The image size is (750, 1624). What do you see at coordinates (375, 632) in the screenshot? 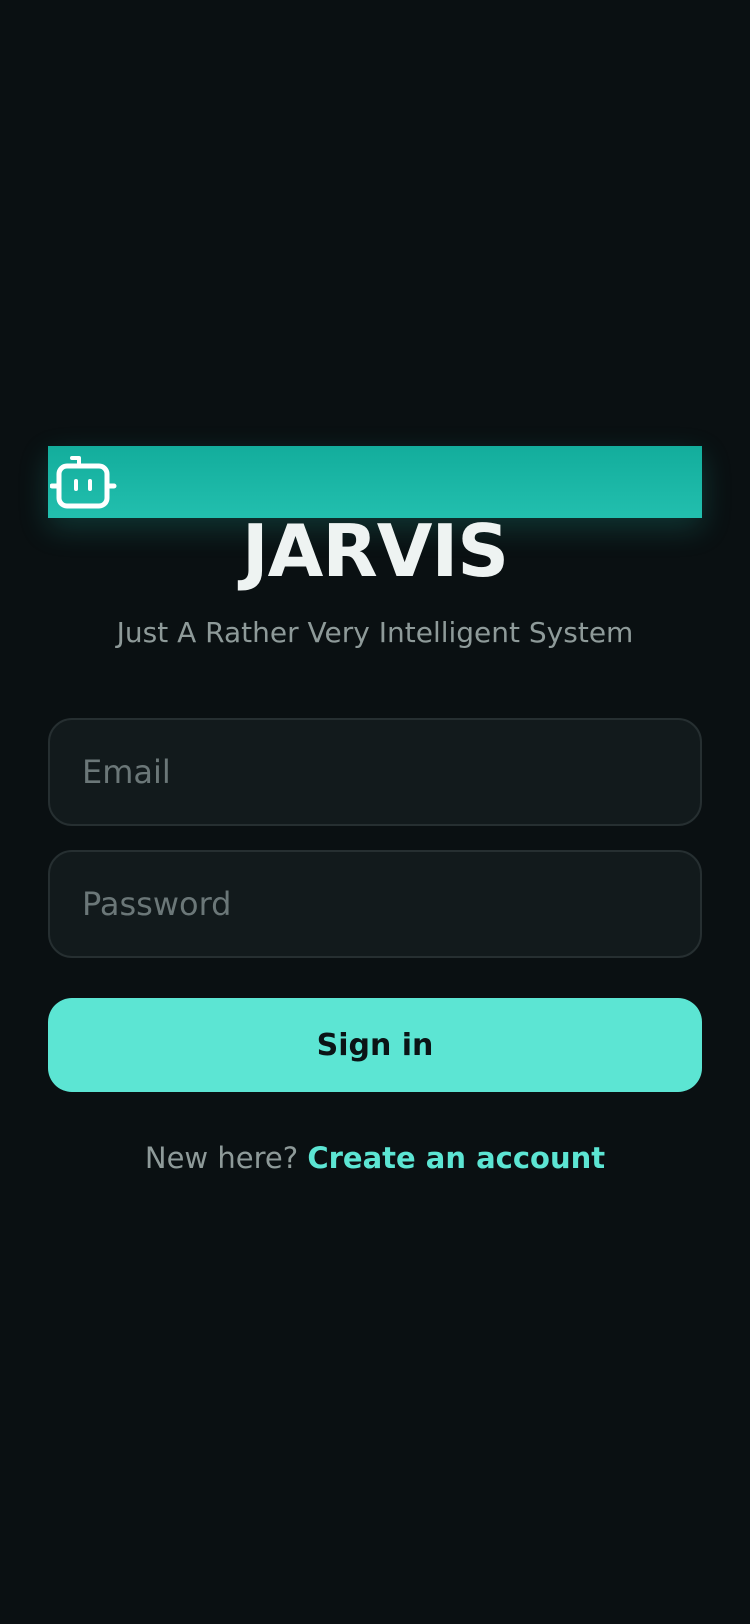
I see `app-subtitle: Just A Rather Very Intelligent System` at bounding box center [375, 632].